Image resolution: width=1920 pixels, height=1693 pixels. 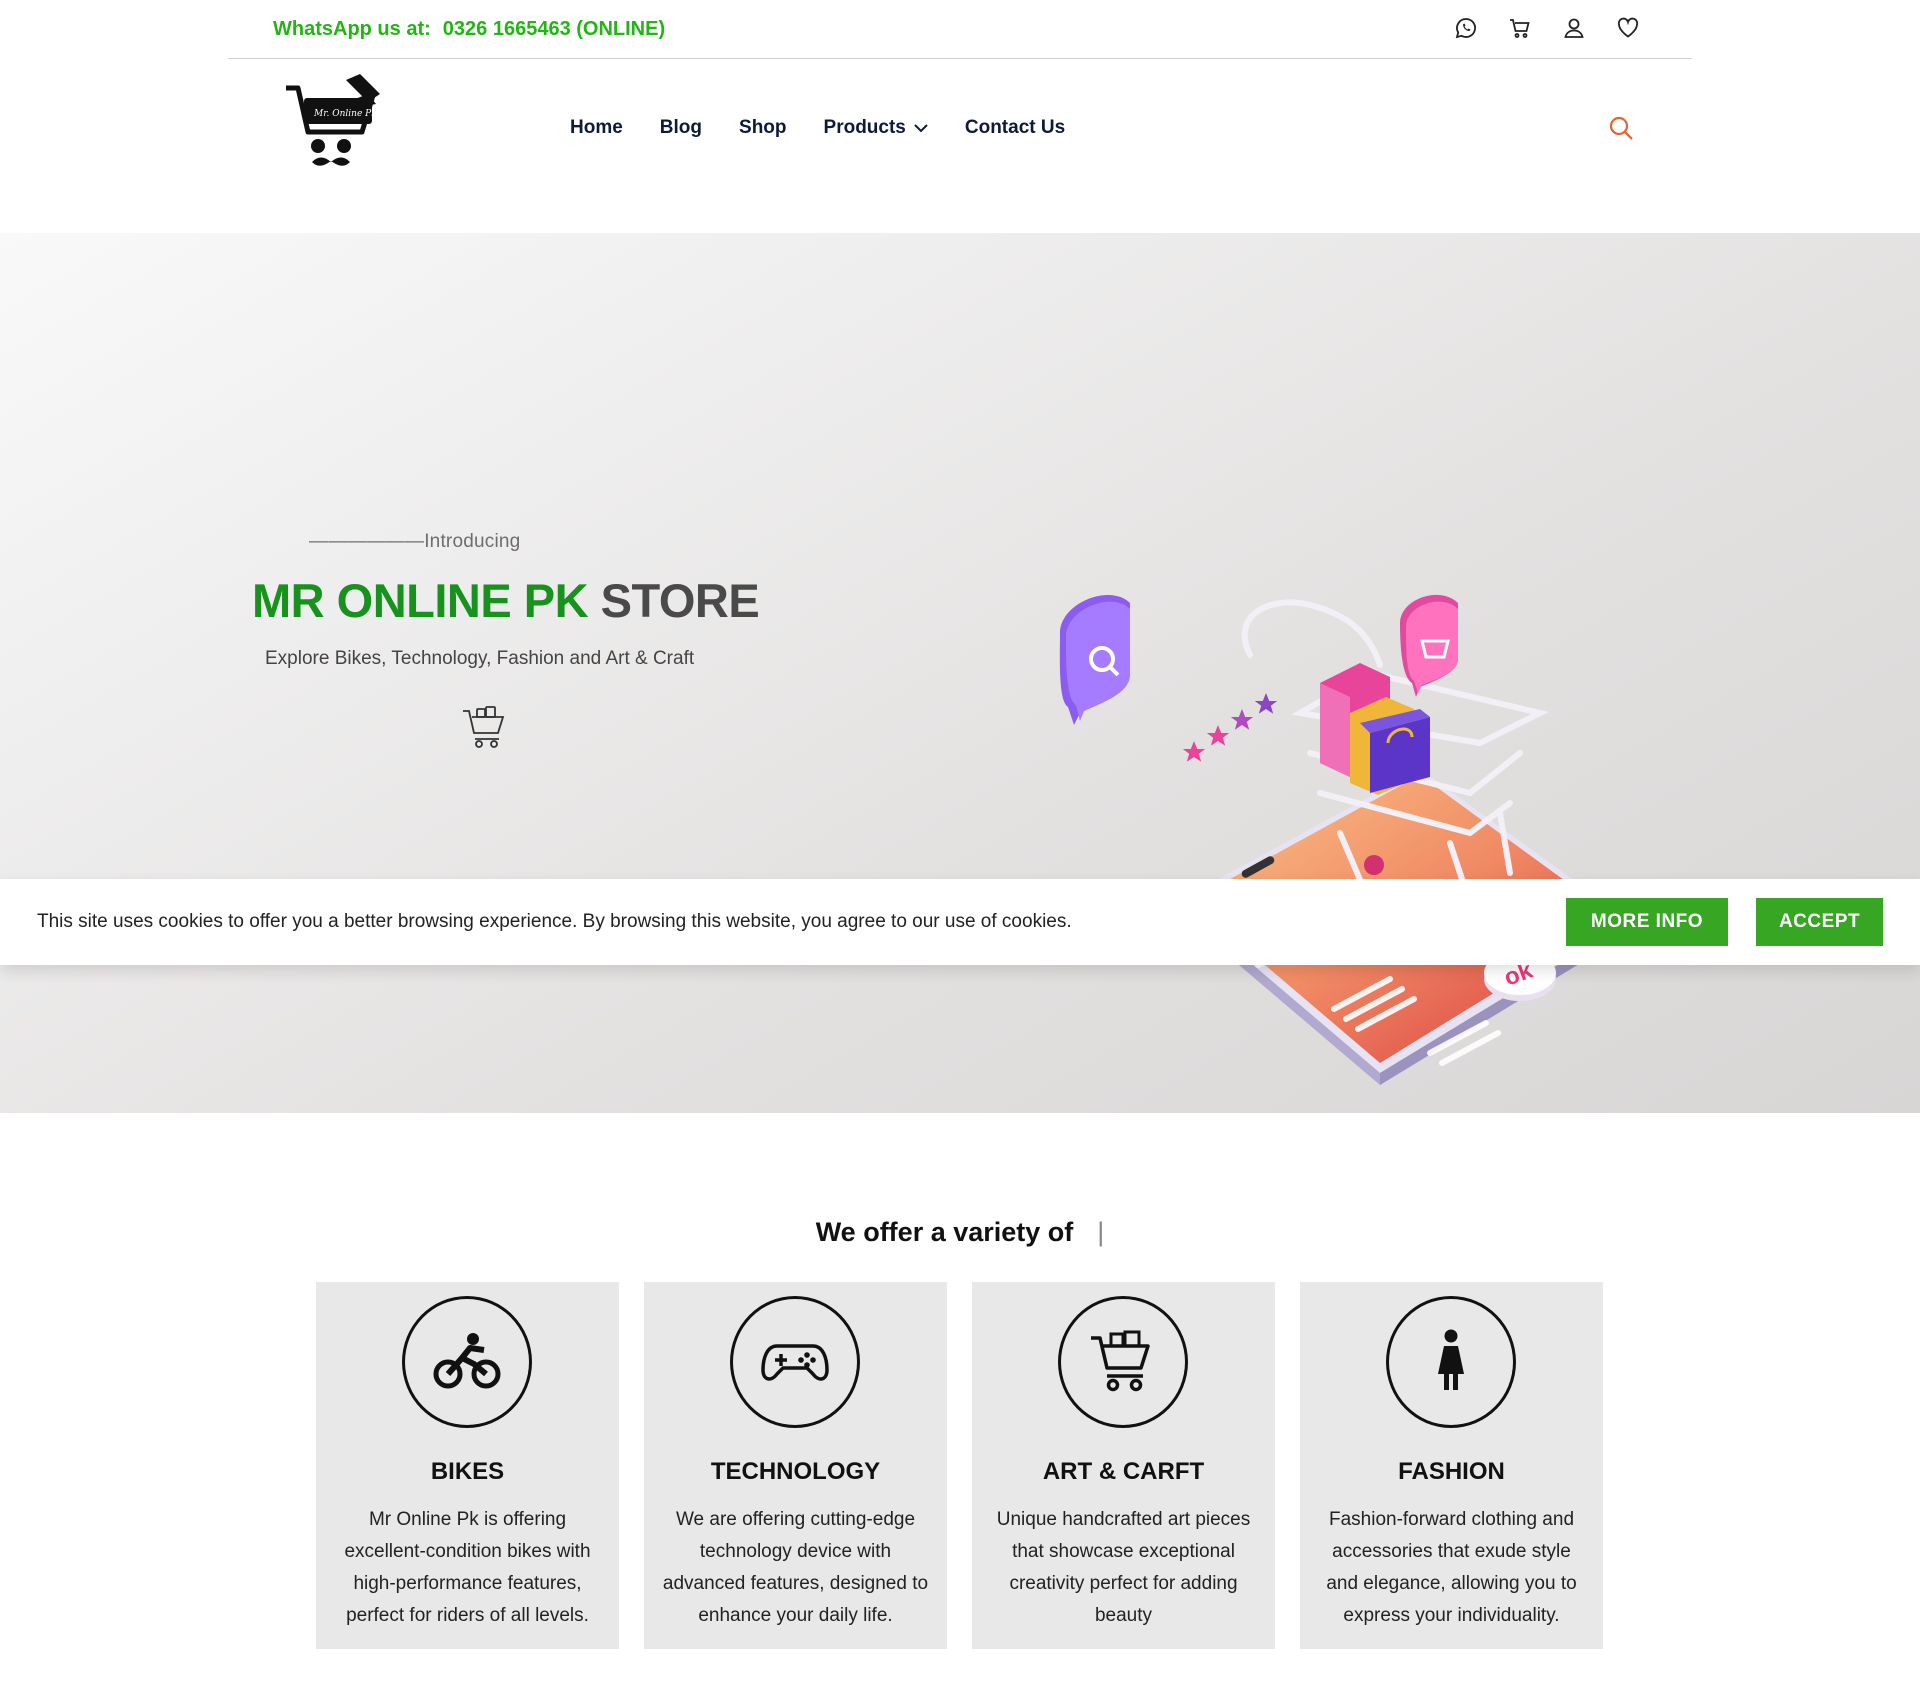 What do you see at coordinates (864, 127) in the screenshot?
I see `nav-products-label: Products` at bounding box center [864, 127].